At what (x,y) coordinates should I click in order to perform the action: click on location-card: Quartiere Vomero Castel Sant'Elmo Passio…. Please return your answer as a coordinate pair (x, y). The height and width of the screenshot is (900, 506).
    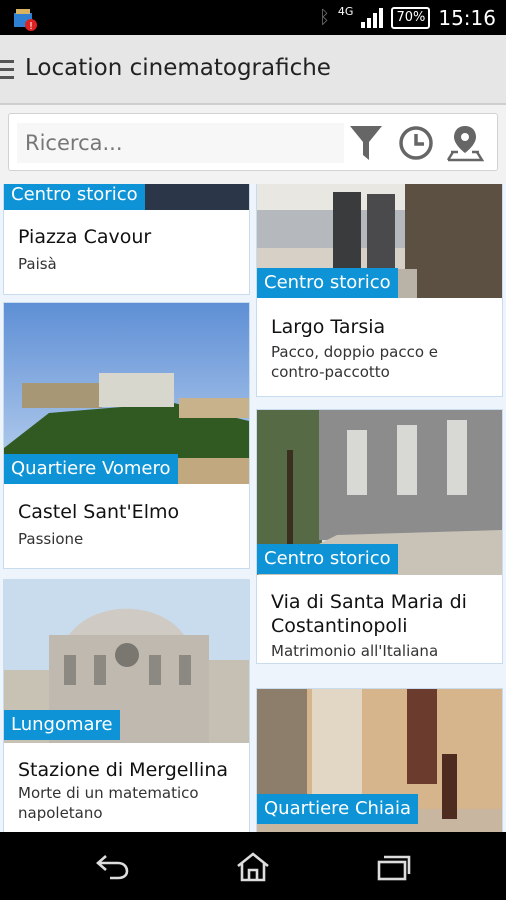
    Looking at the image, I should click on (126, 435).